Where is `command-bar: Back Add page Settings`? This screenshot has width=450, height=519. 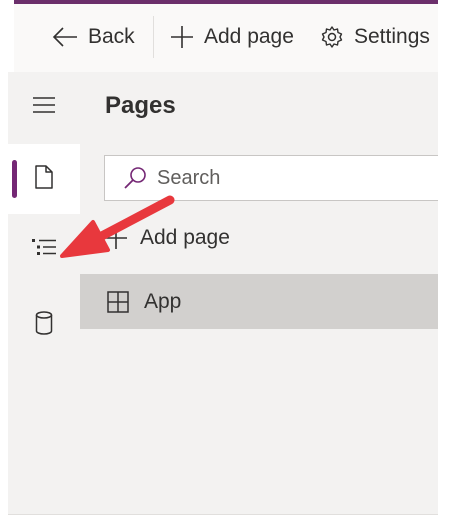 command-bar: Back Add page Settings is located at coordinates (226, 38).